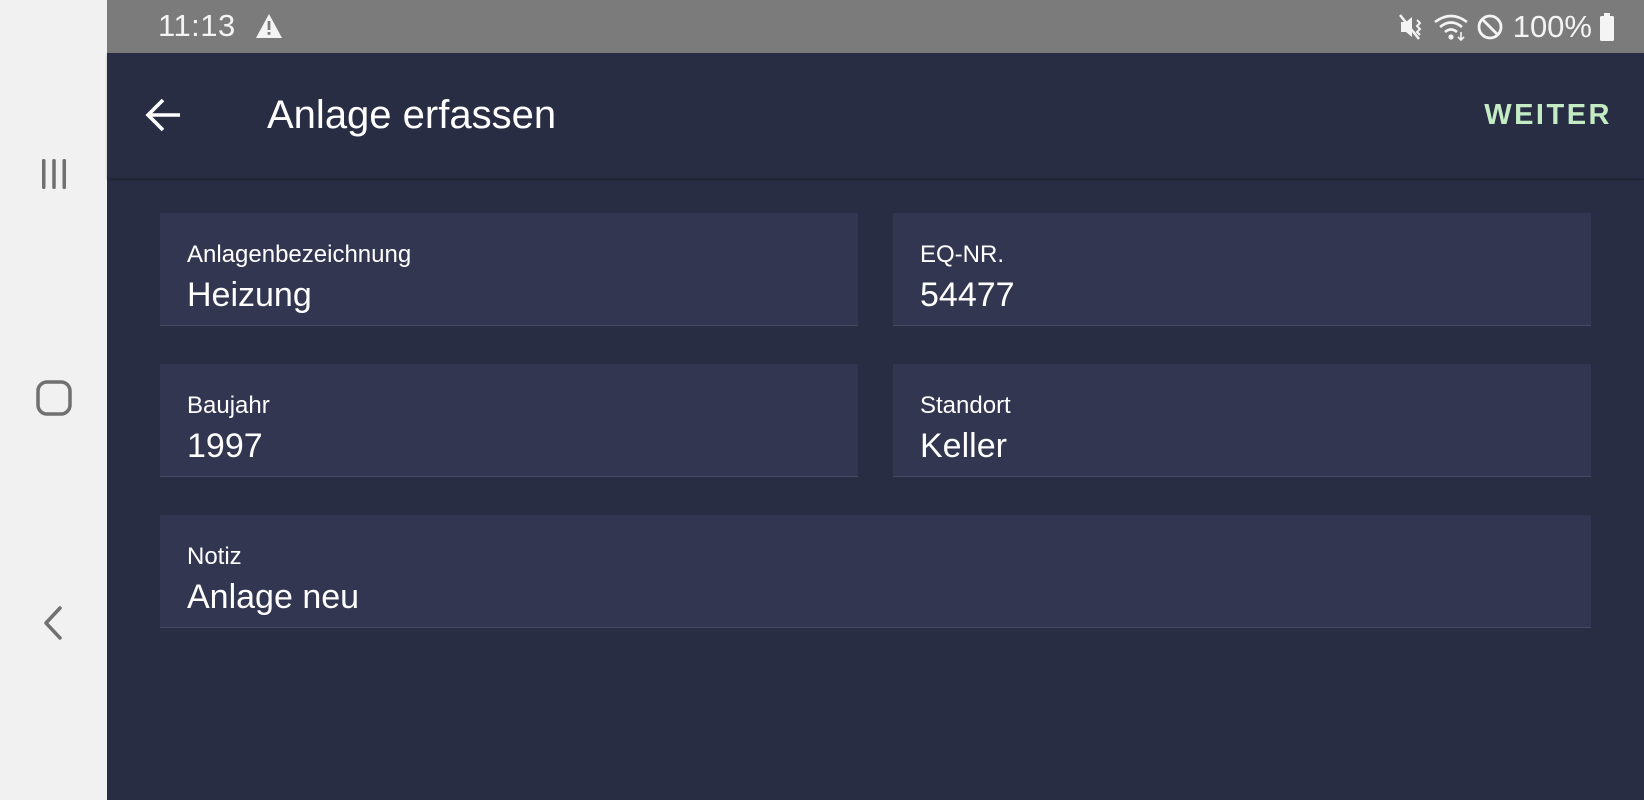  I want to click on location-field: Standort Keller, so click(1242, 420).